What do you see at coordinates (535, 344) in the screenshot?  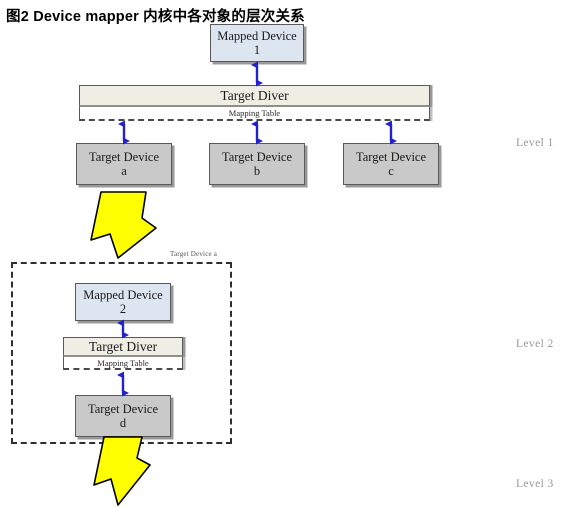 I see `level-2-label: Level 2` at bounding box center [535, 344].